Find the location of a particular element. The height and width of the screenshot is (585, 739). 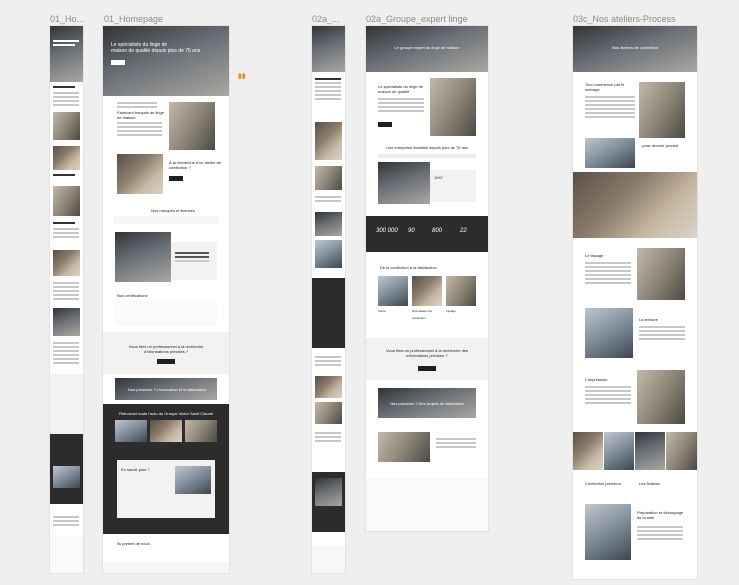

comment-marker-icon: ▮▮ is located at coordinates (242, 76).